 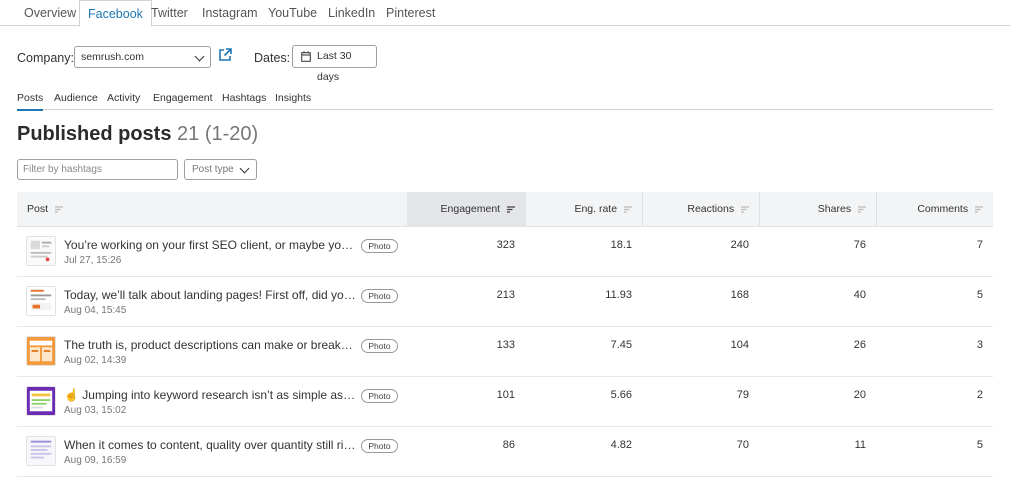 I want to click on engagement-value: 86, so click(x=508, y=445).